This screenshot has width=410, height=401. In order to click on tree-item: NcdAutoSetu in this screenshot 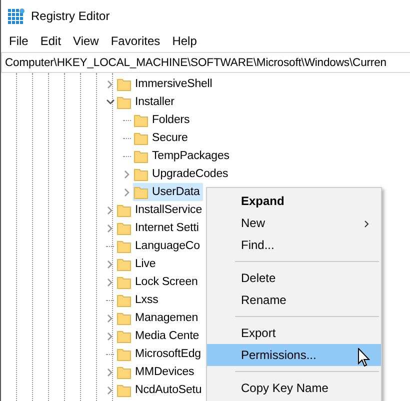, I will do `click(160, 390)`.